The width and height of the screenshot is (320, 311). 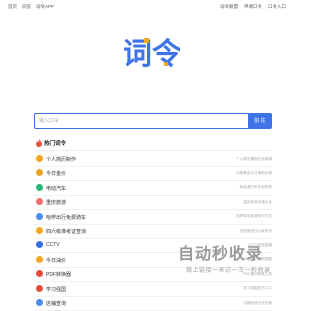 What do you see at coordinates (56, 203) in the screenshot?
I see `item-name: 重庆旅游` at bounding box center [56, 203].